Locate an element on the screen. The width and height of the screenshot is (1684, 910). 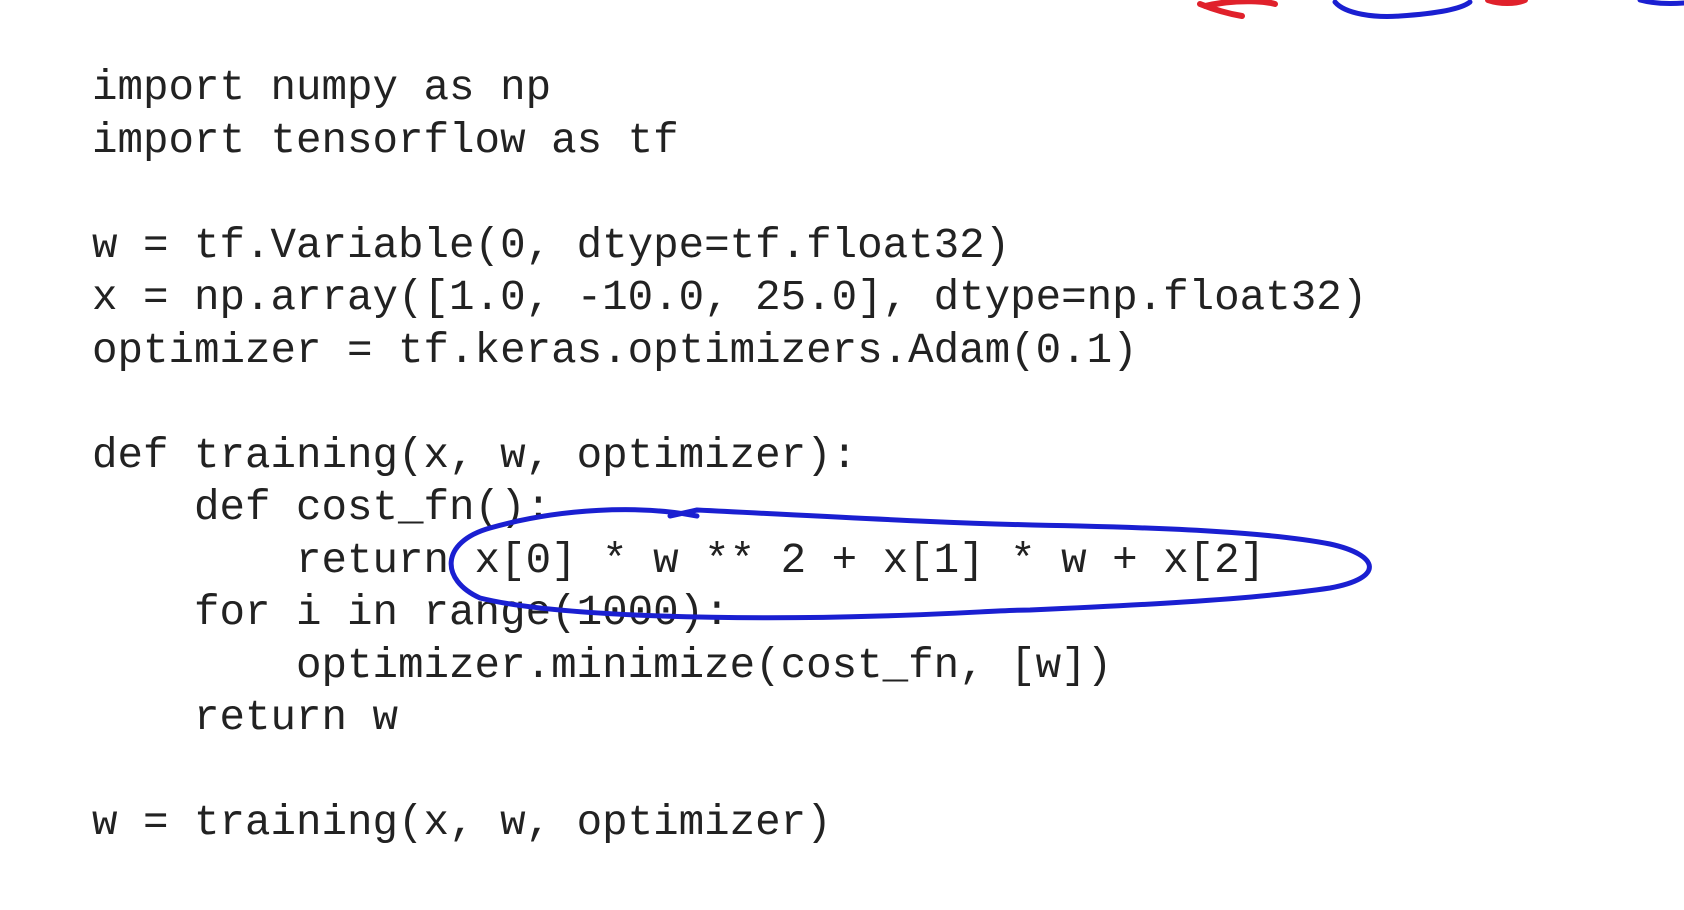
code-line-variable-w: w = tf.Variable(0, dtype=tf.float32) is located at coordinates (551, 245).